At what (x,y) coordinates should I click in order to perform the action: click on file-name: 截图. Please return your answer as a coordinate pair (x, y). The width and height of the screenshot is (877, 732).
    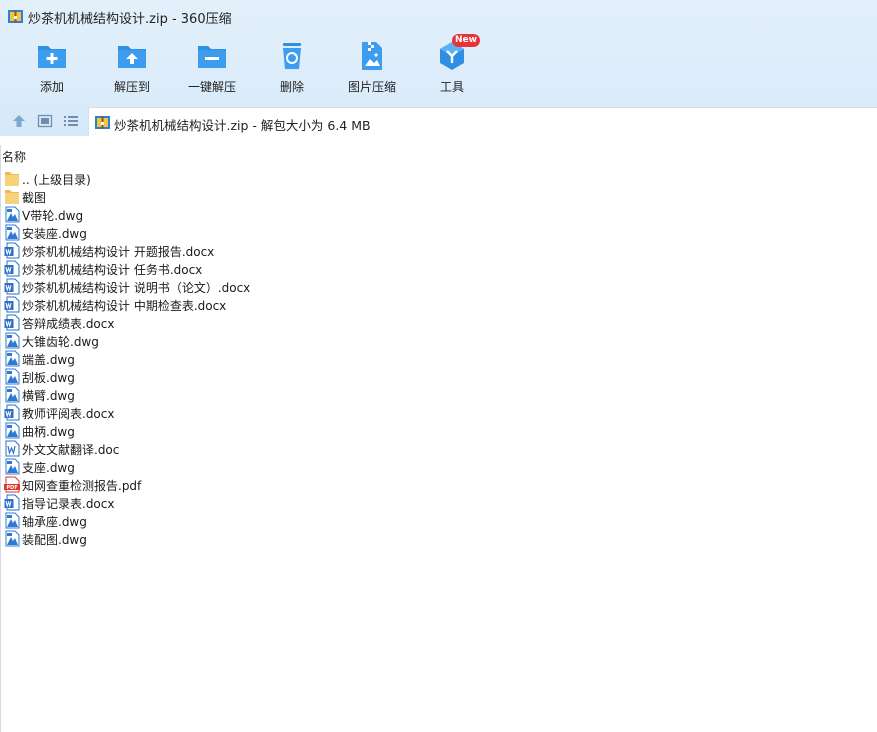
    Looking at the image, I should click on (34, 198).